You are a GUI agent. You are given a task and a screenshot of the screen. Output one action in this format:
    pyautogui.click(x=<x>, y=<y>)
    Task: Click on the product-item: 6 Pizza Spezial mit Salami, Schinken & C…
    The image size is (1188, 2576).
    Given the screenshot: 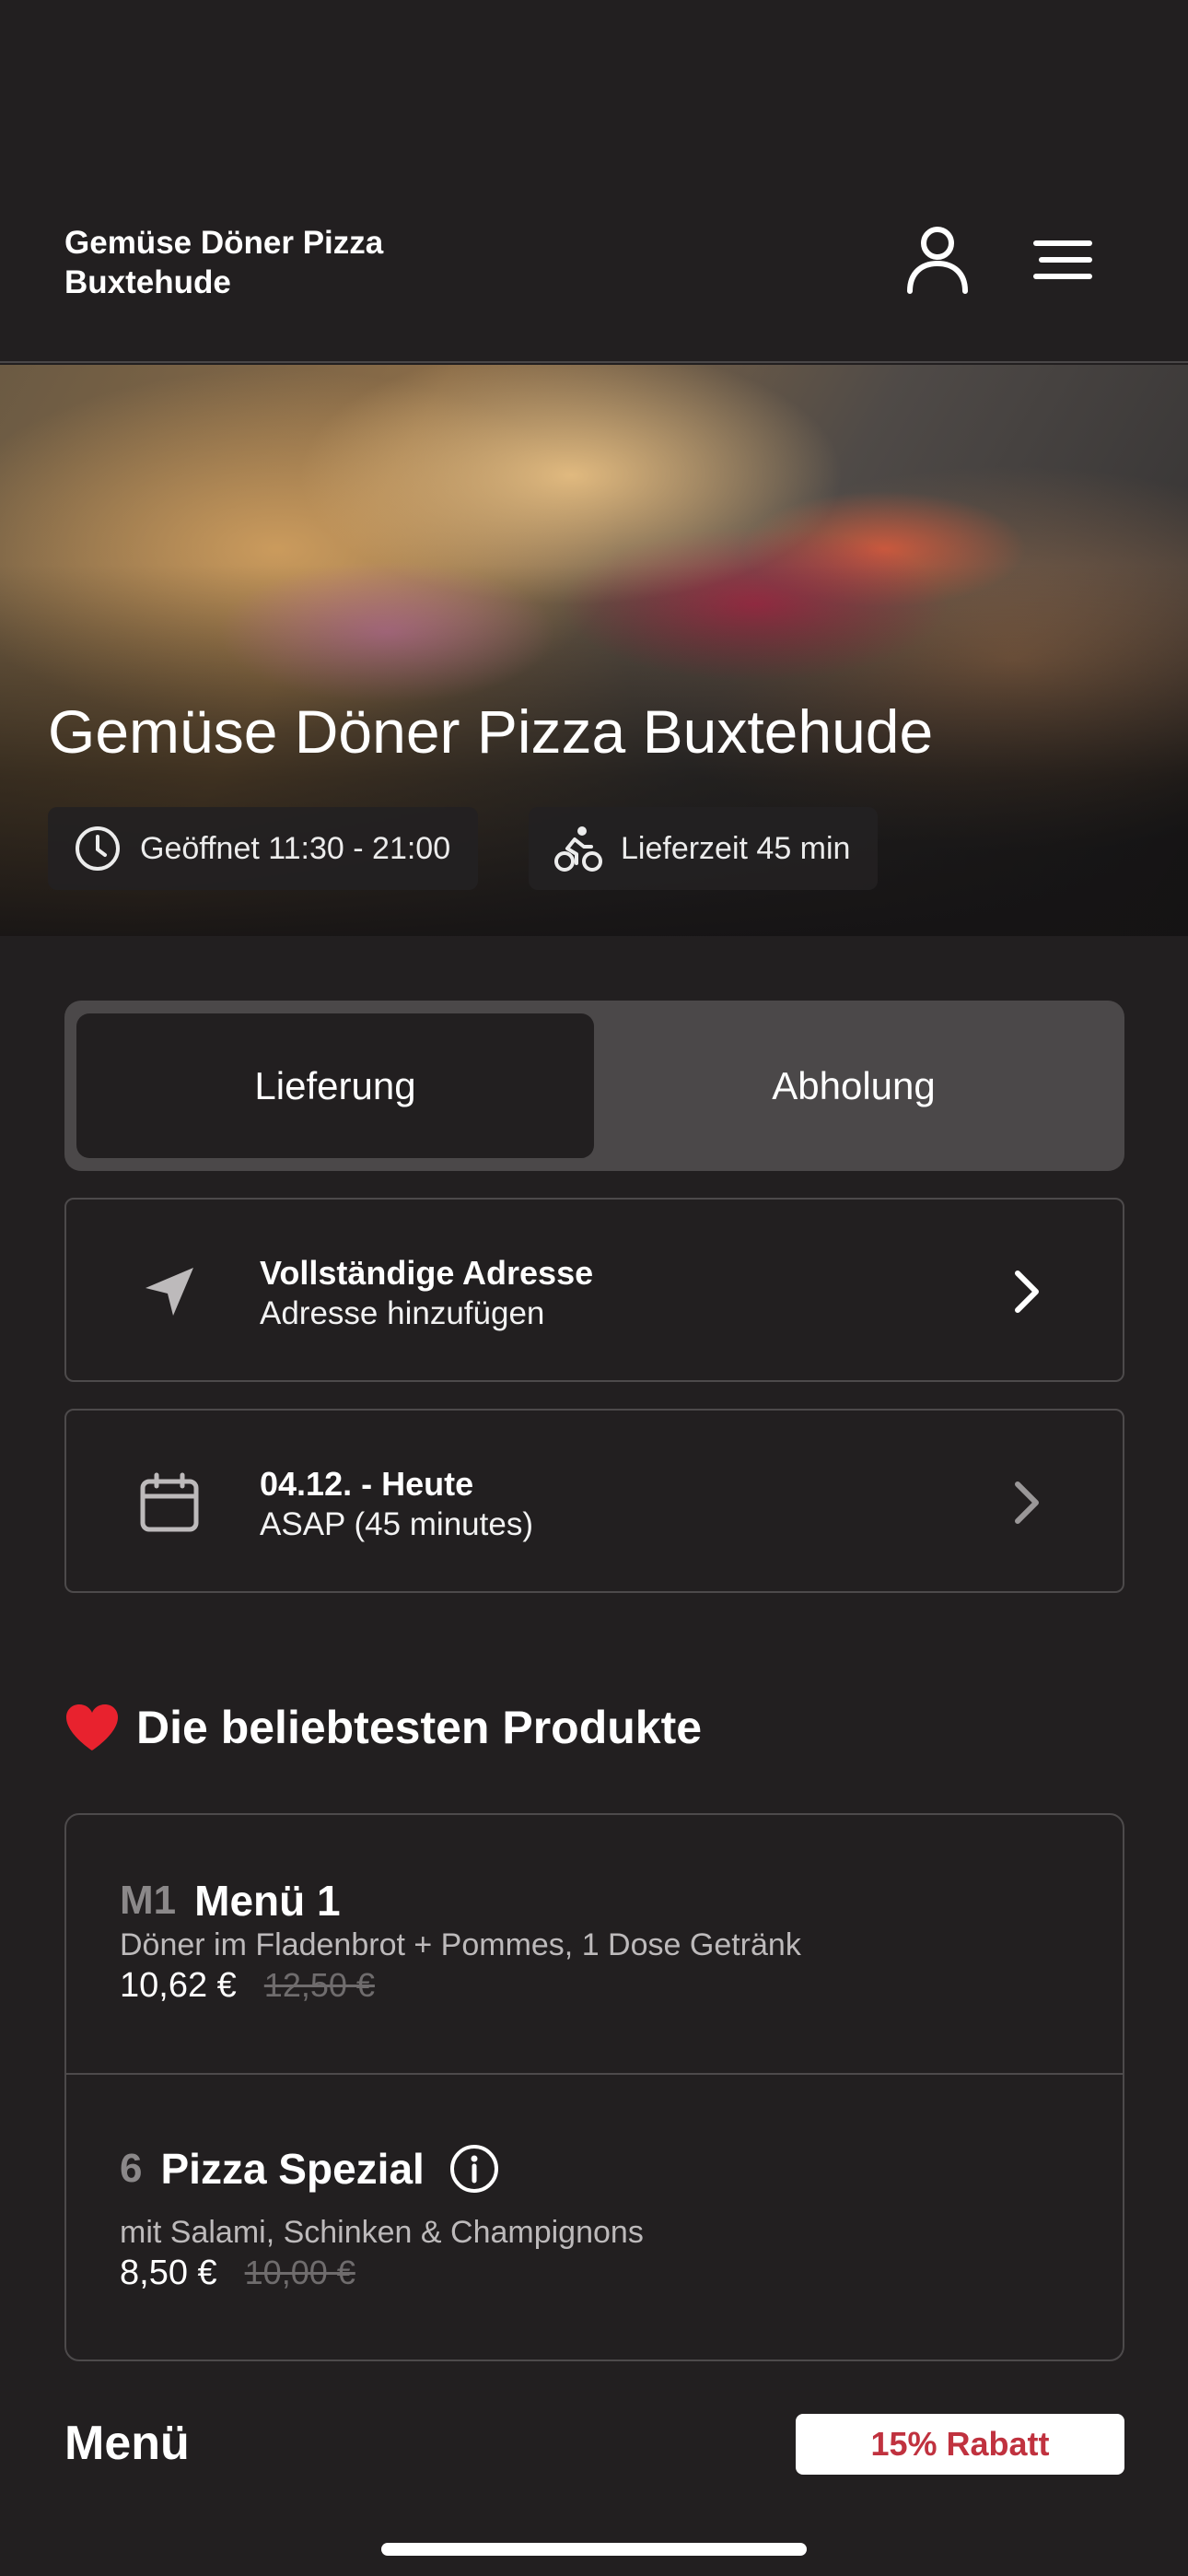 What is the action you would take?
    pyautogui.click(x=594, y=2218)
    